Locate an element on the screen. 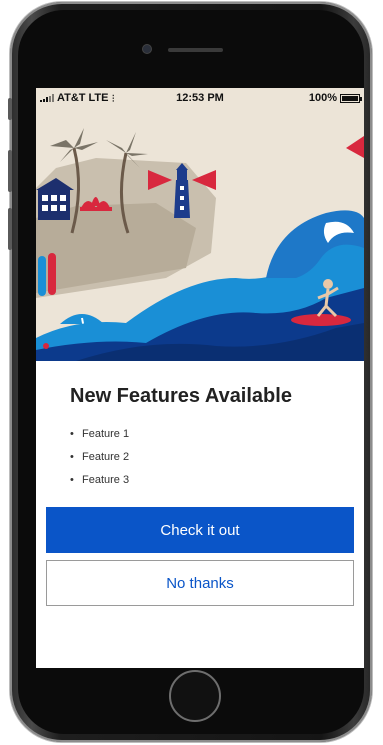 This screenshot has width=383, height=745. status-right: 100% is located at coordinates (335, 98).